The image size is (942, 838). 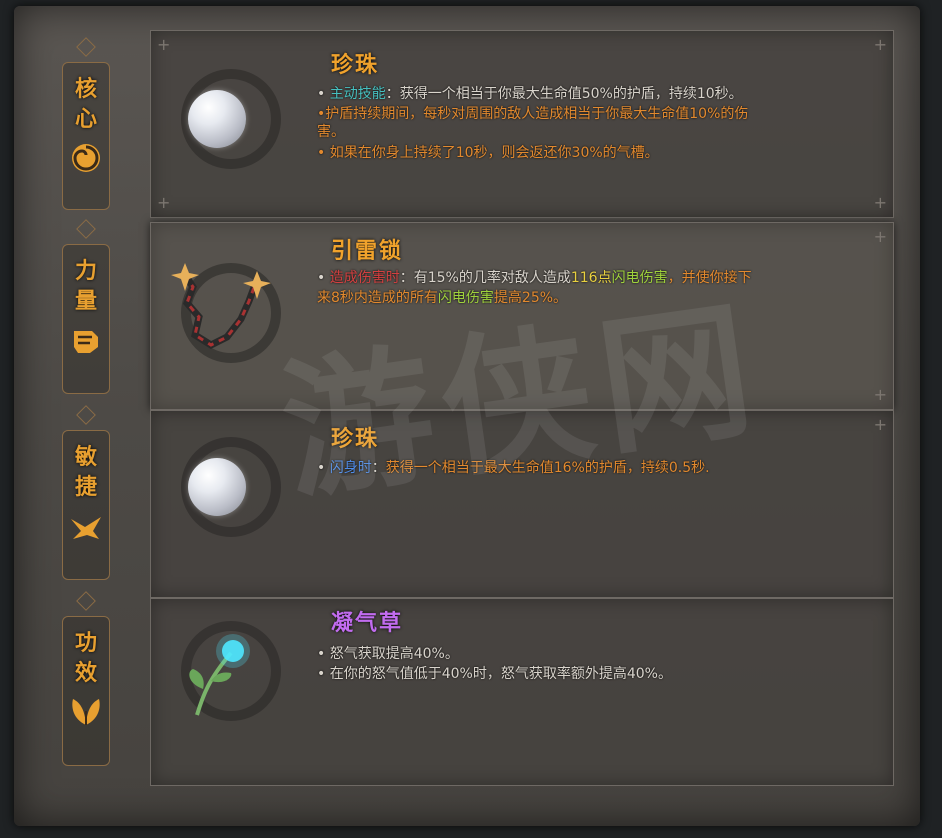 What do you see at coordinates (494, 674) in the screenshot?
I see `effect-line: • 在你的怒气值低于40%时，怒气获取率额外提高40%。` at bounding box center [494, 674].